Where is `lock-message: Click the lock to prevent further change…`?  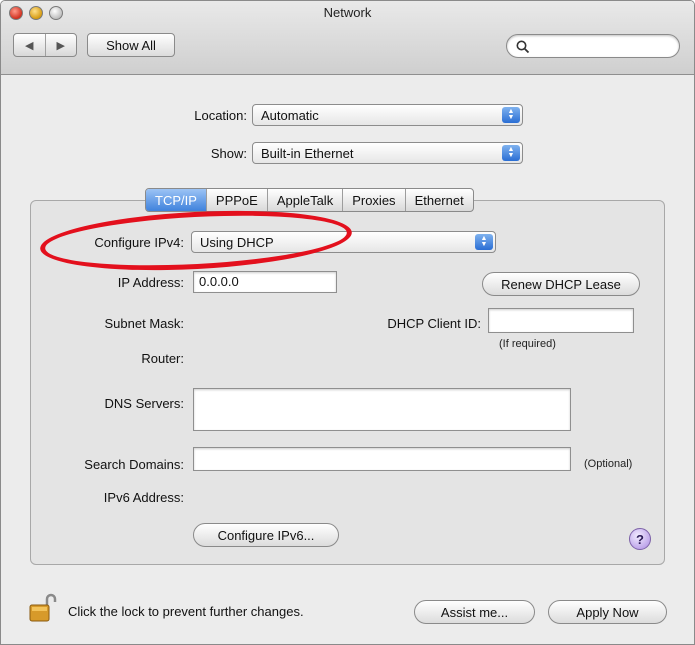
lock-message: Click the lock to prevent further change… is located at coordinates (186, 611).